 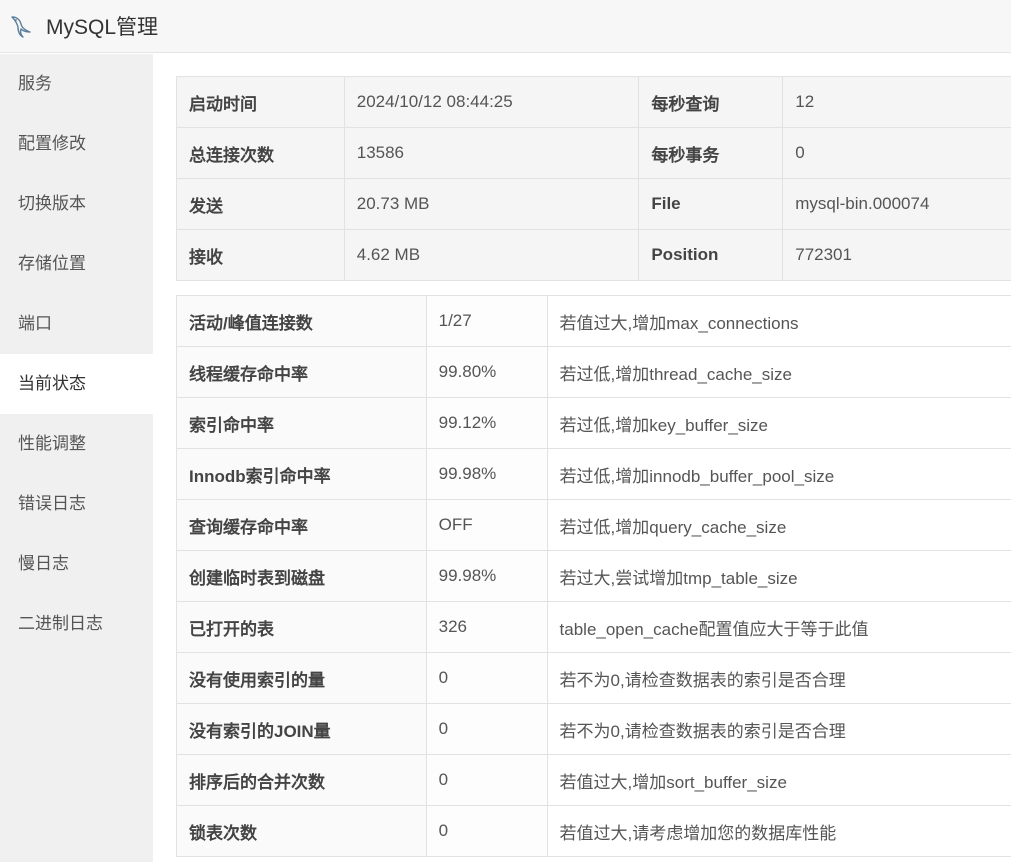 I want to click on summary-label: 每秒查询, so click(x=711, y=102).